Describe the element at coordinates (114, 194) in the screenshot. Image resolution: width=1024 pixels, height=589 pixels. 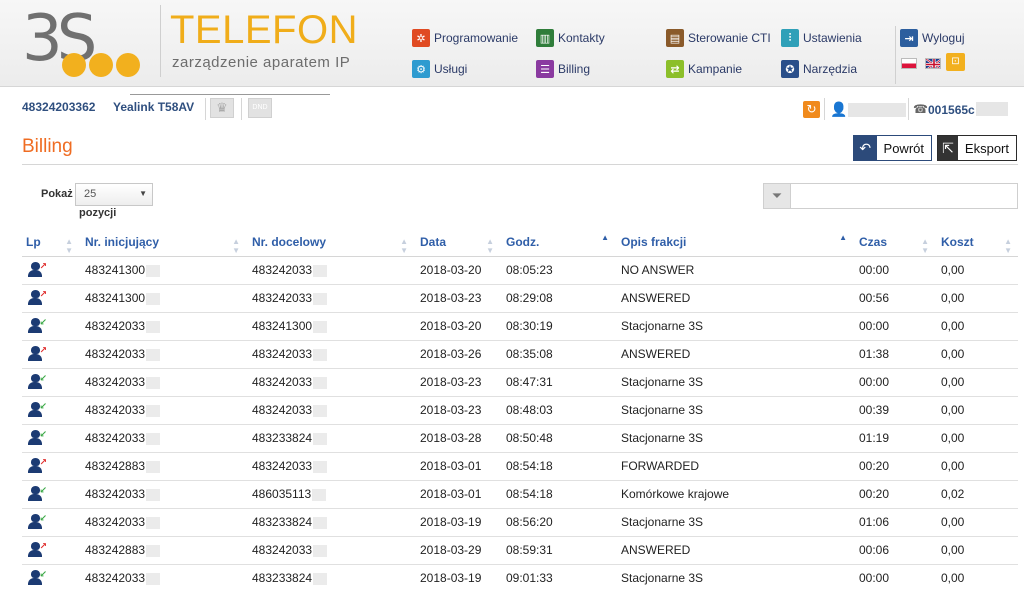
I see `page-size-select: 25 ▼` at that location.